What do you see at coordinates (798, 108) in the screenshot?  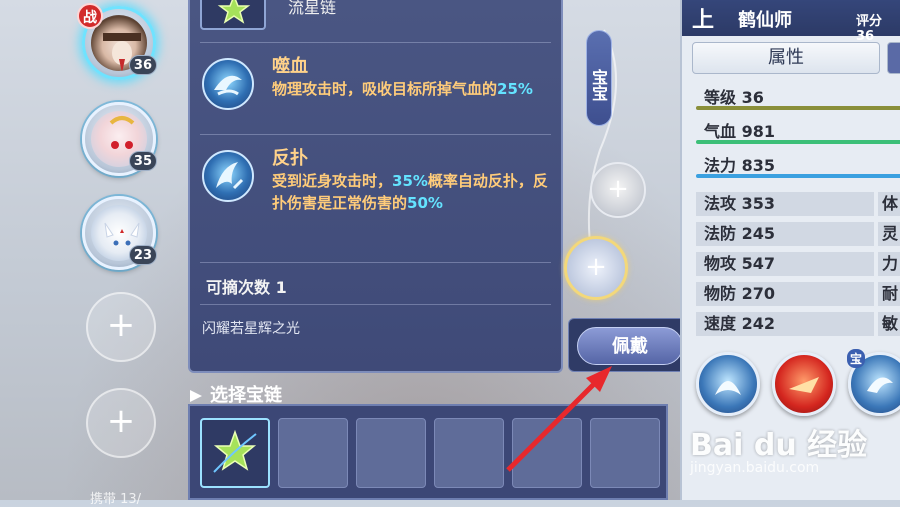 I see `level-bar` at bounding box center [798, 108].